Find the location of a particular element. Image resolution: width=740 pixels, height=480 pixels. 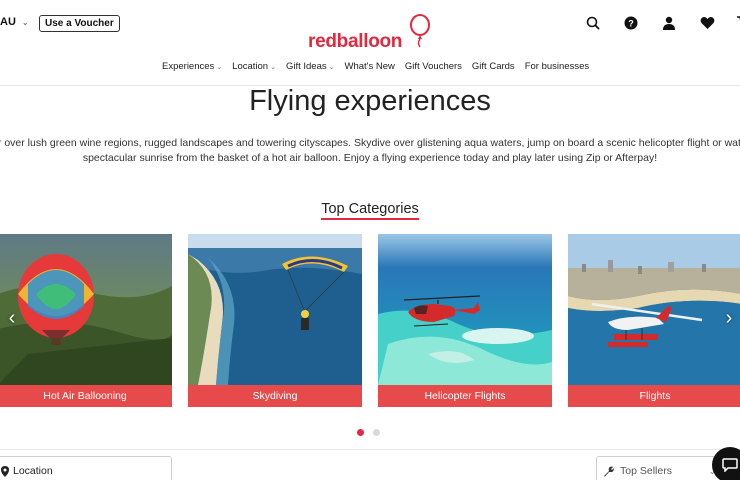

nav-item-label: Gift Vouchers is located at coordinates (433, 66).